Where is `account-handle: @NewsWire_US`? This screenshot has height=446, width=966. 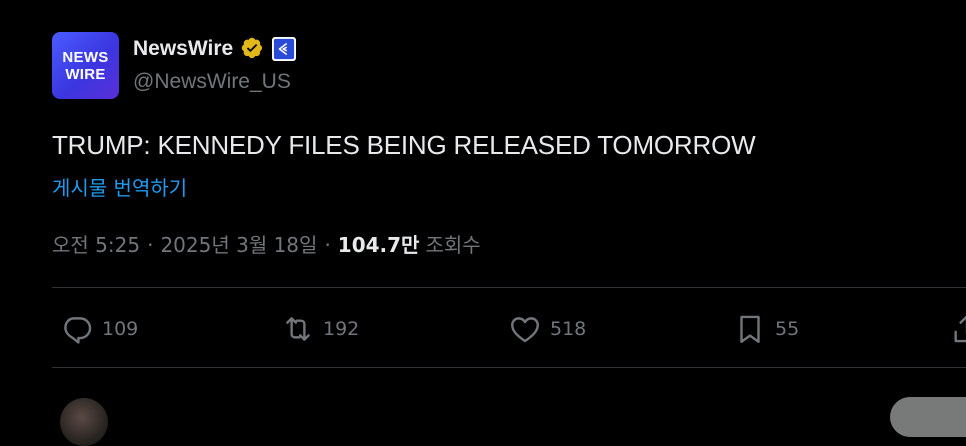 account-handle: @NewsWire_US is located at coordinates (212, 82).